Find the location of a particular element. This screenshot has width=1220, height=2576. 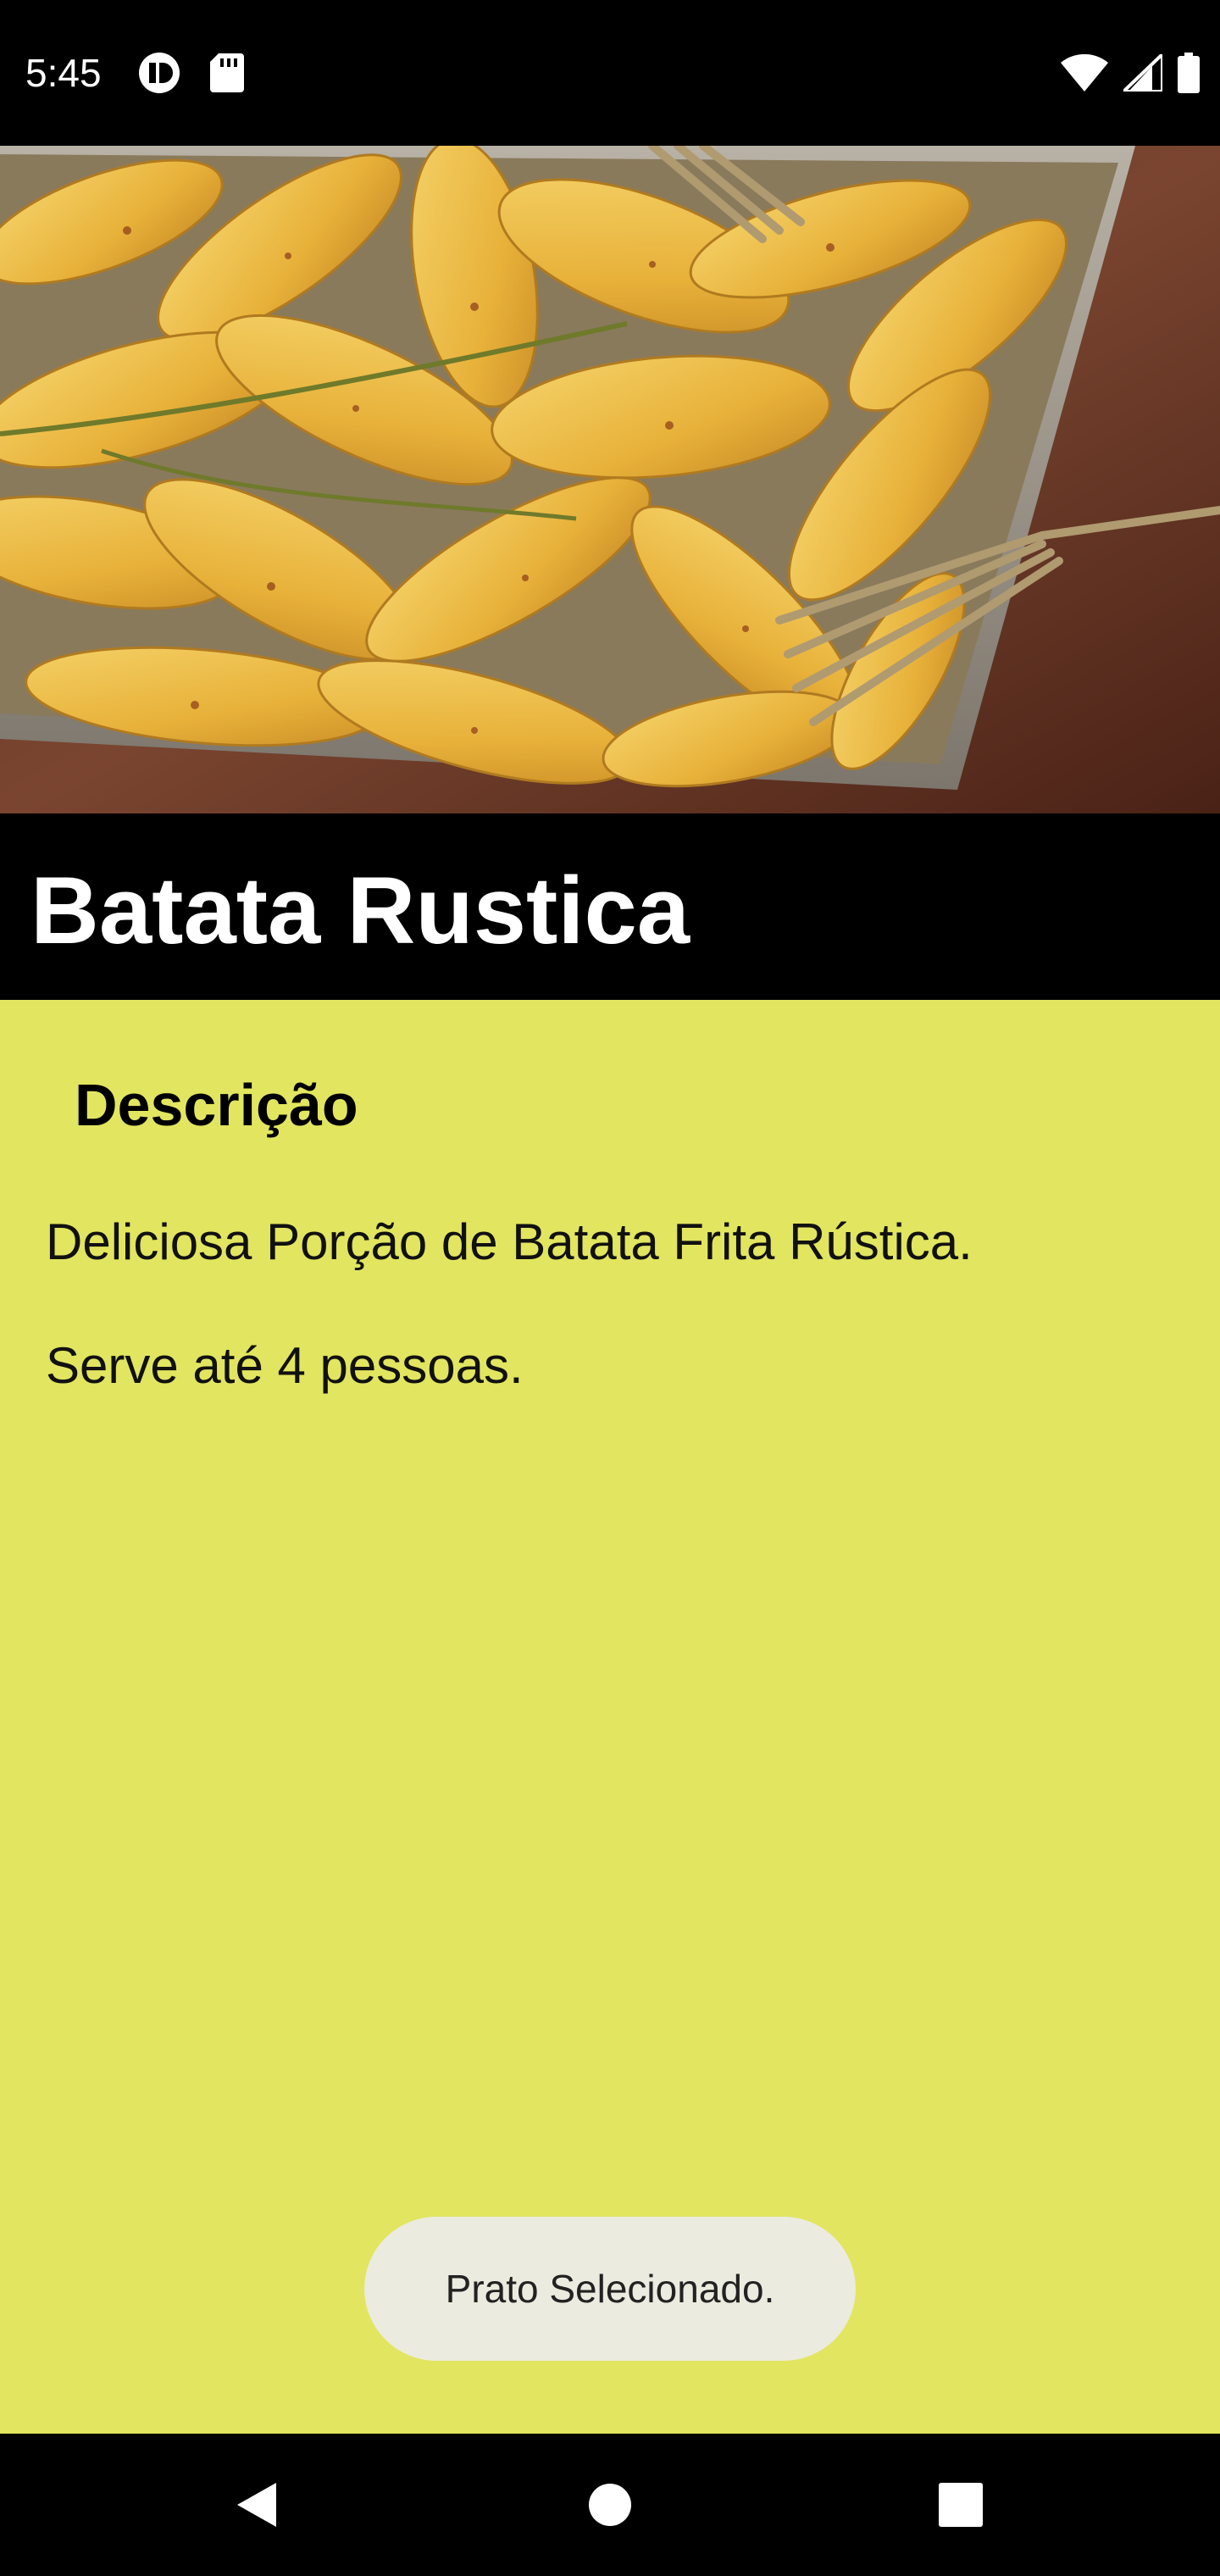

media-icon is located at coordinates (159, 73).